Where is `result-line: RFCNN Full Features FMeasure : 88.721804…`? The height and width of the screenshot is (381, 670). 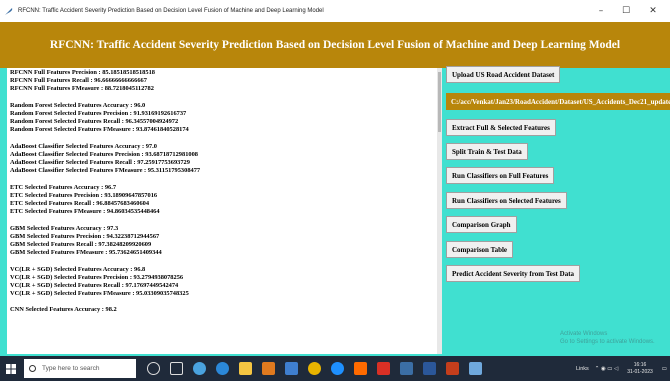
result-line: RFCNN Full Features FMeasure : 88.721804… is located at coordinates (82, 89).